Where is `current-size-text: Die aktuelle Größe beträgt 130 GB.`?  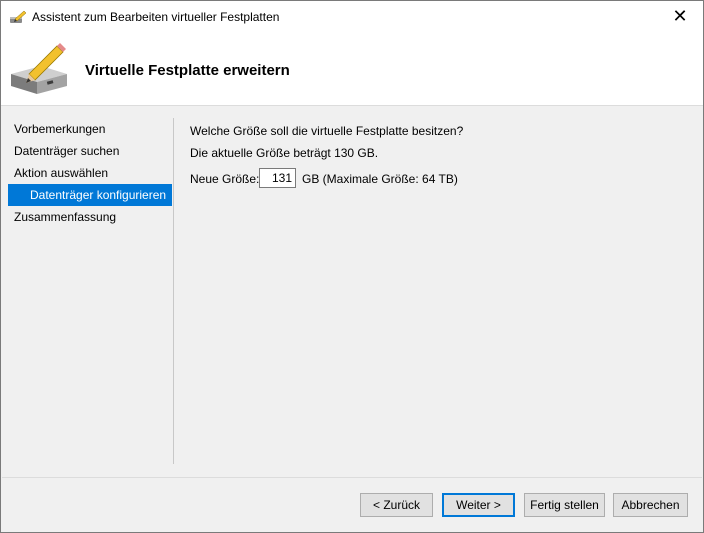
current-size-text: Die aktuelle Größe beträgt 130 GB. is located at coordinates (284, 153).